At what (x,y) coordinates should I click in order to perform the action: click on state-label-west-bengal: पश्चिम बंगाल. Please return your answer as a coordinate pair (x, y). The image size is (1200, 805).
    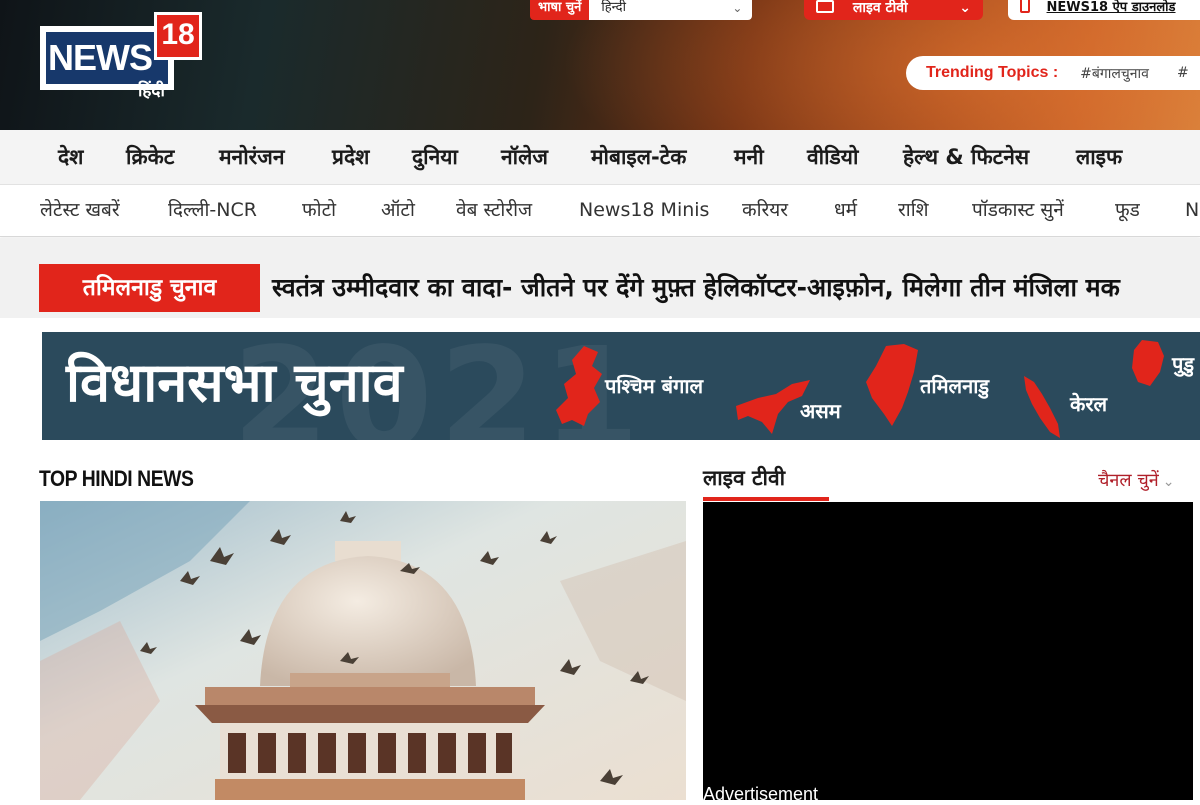
    Looking at the image, I should click on (654, 386).